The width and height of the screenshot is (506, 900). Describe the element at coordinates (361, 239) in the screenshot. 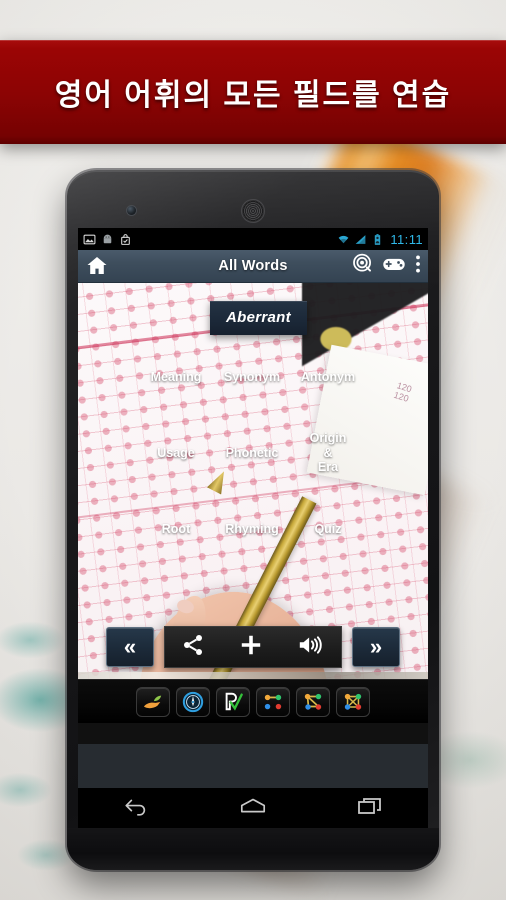

I see `signal-icon` at that location.